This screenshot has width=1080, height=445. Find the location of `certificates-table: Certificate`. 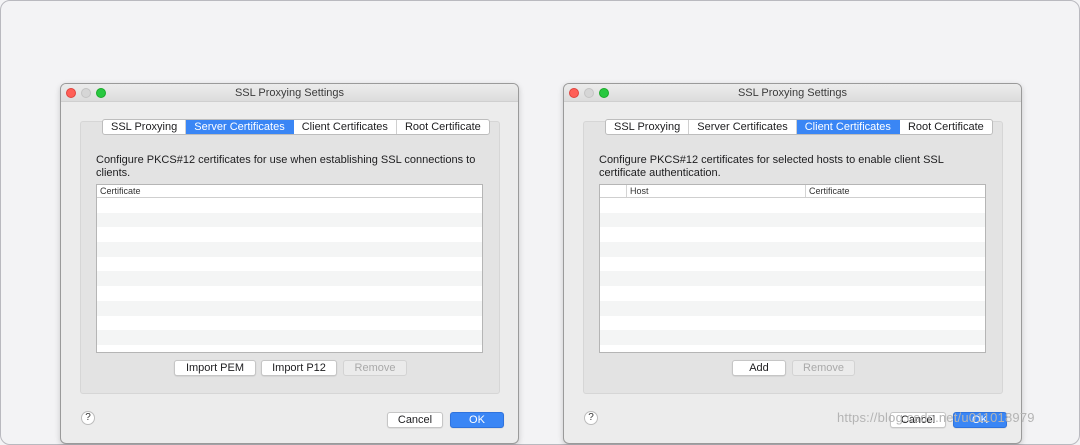

certificates-table: Certificate is located at coordinates (289, 268).